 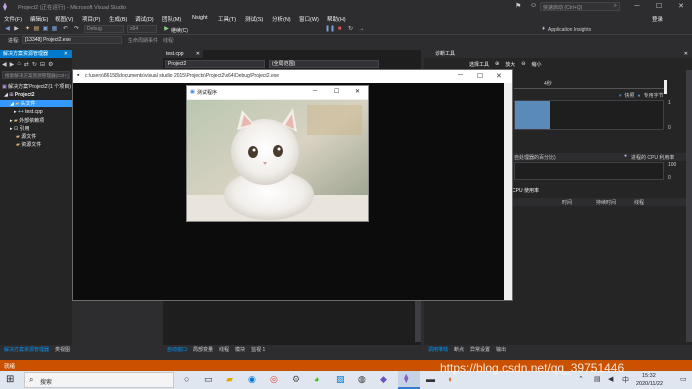 I want to click on menu-team: 团队(M), so click(x=171, y=19).